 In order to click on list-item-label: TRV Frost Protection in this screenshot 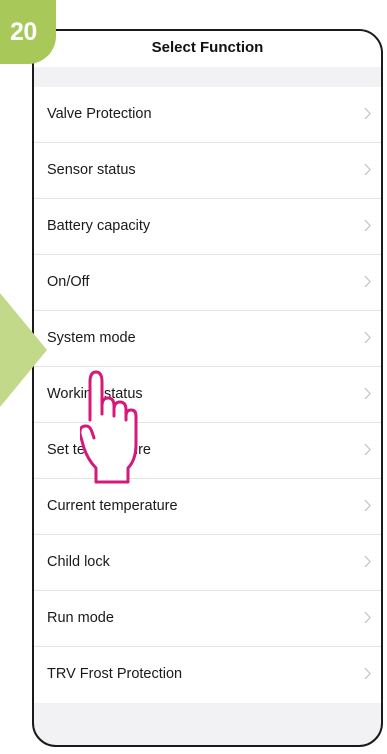, I will do `click(115, 674)`.